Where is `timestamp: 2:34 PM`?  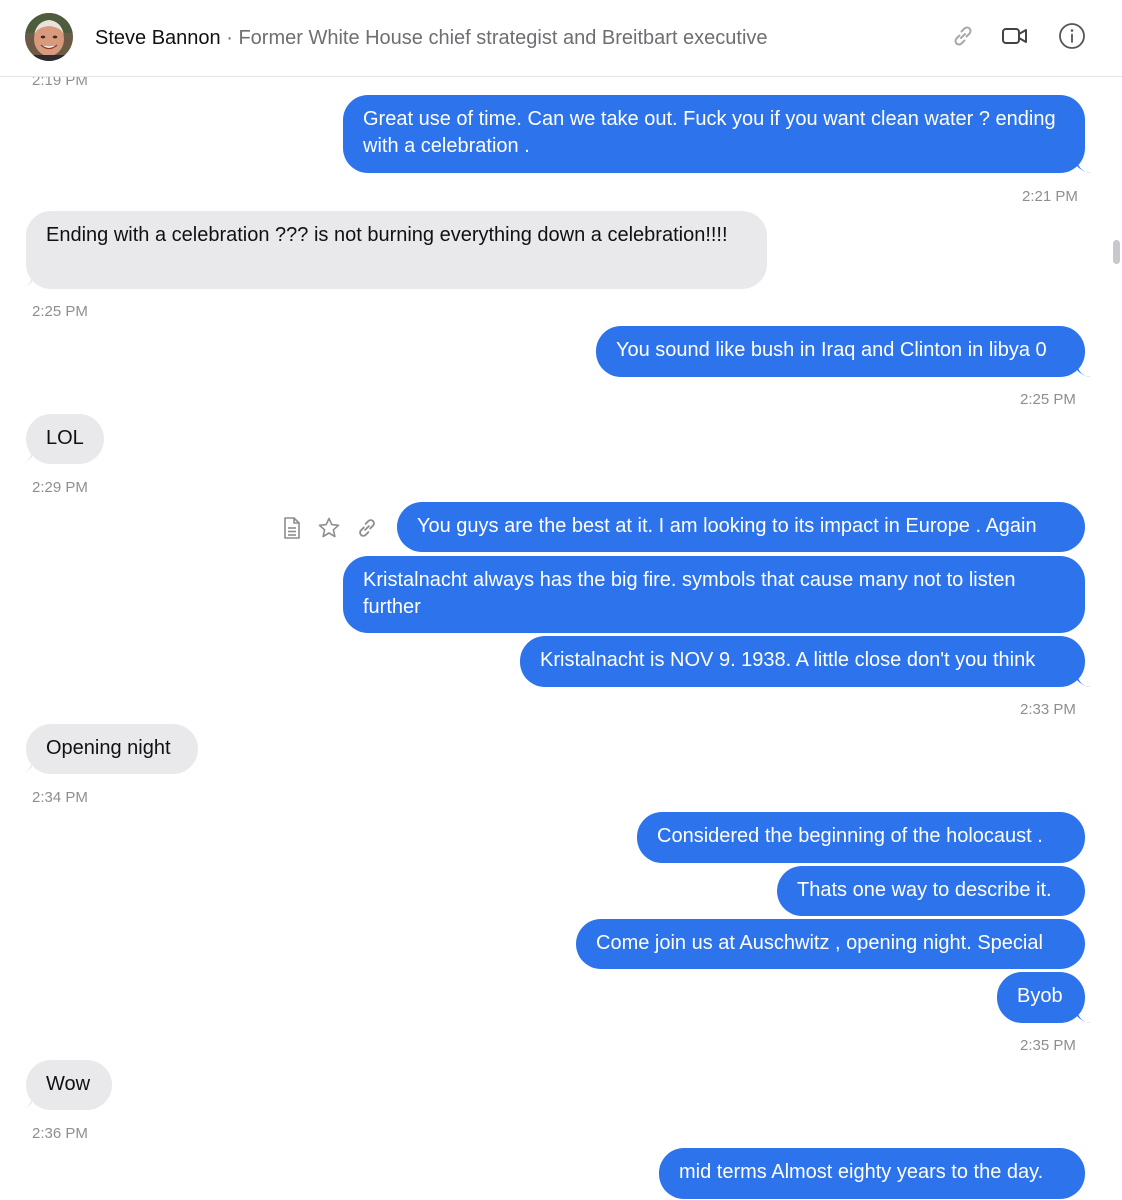
timestamp: 2:34 PM is located at coordinates (60, 797).